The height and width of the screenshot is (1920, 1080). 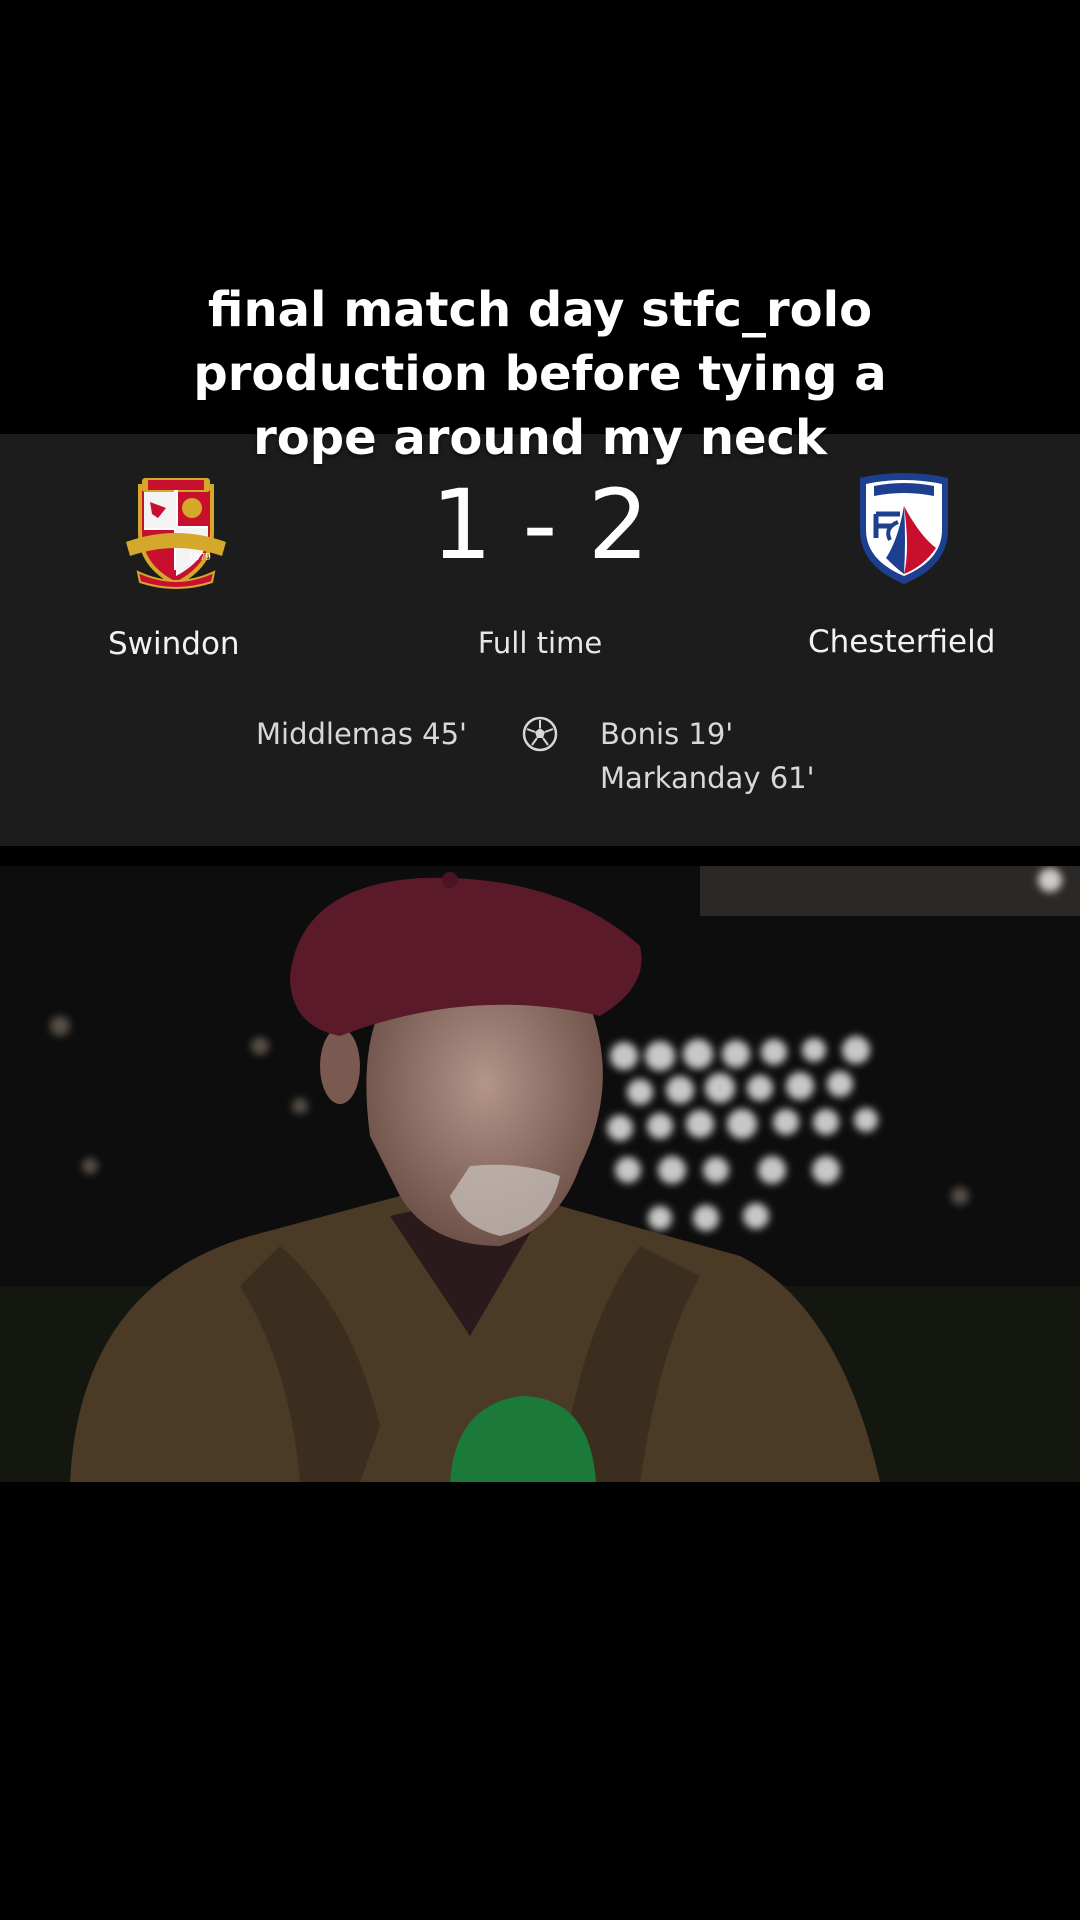 What do you see at coordinates (902, 642) in the screenshot?
I see `away-team-name: Chesterfield` at bounding box center [902, 642].